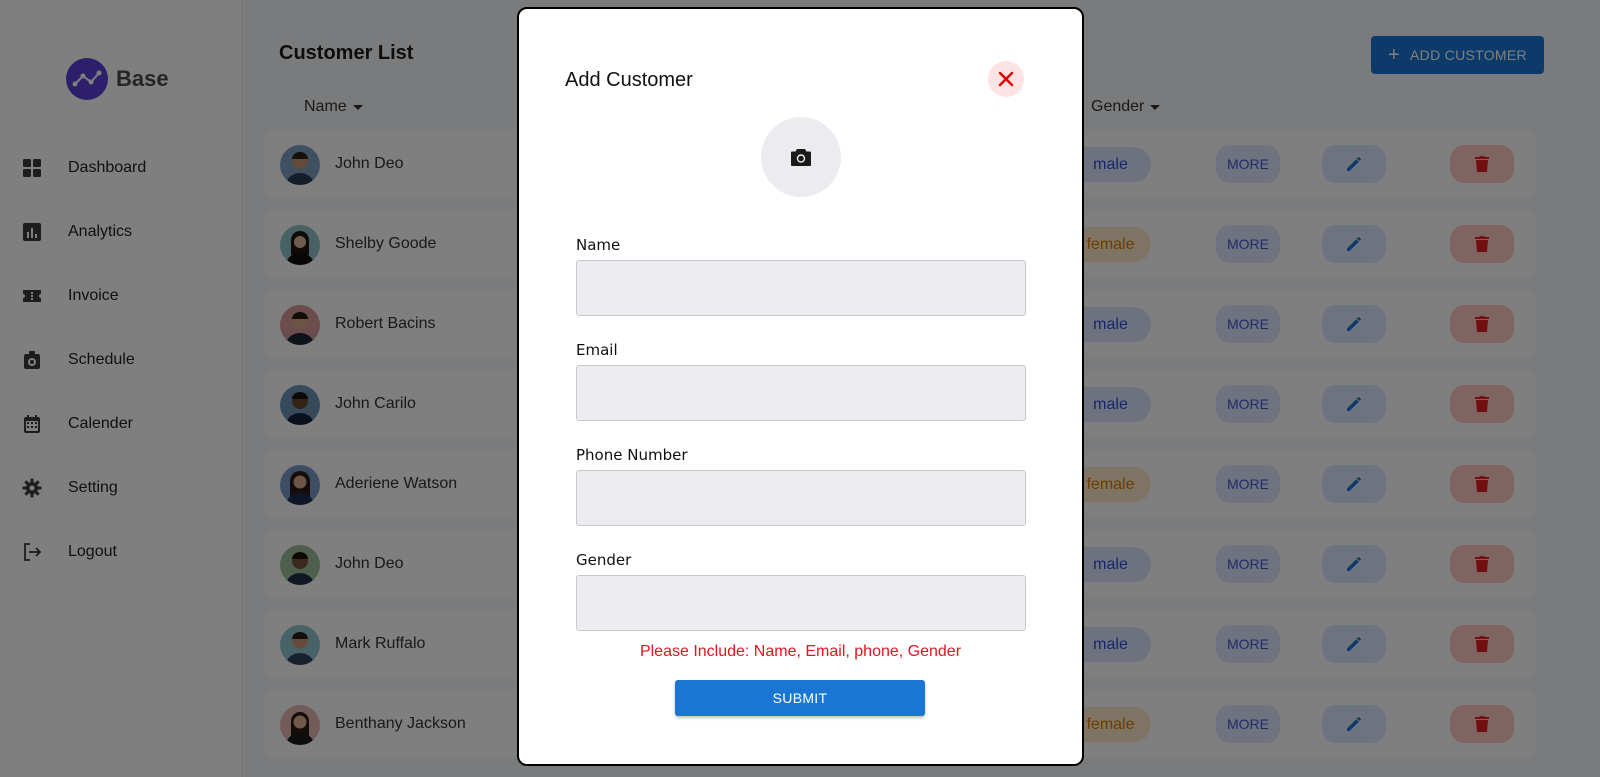 This screenshot has height=777, width=1600. Describe the element at coordinates (632, 455) in the screenshot. I see `phone-field-label: Phone Number` at that location.